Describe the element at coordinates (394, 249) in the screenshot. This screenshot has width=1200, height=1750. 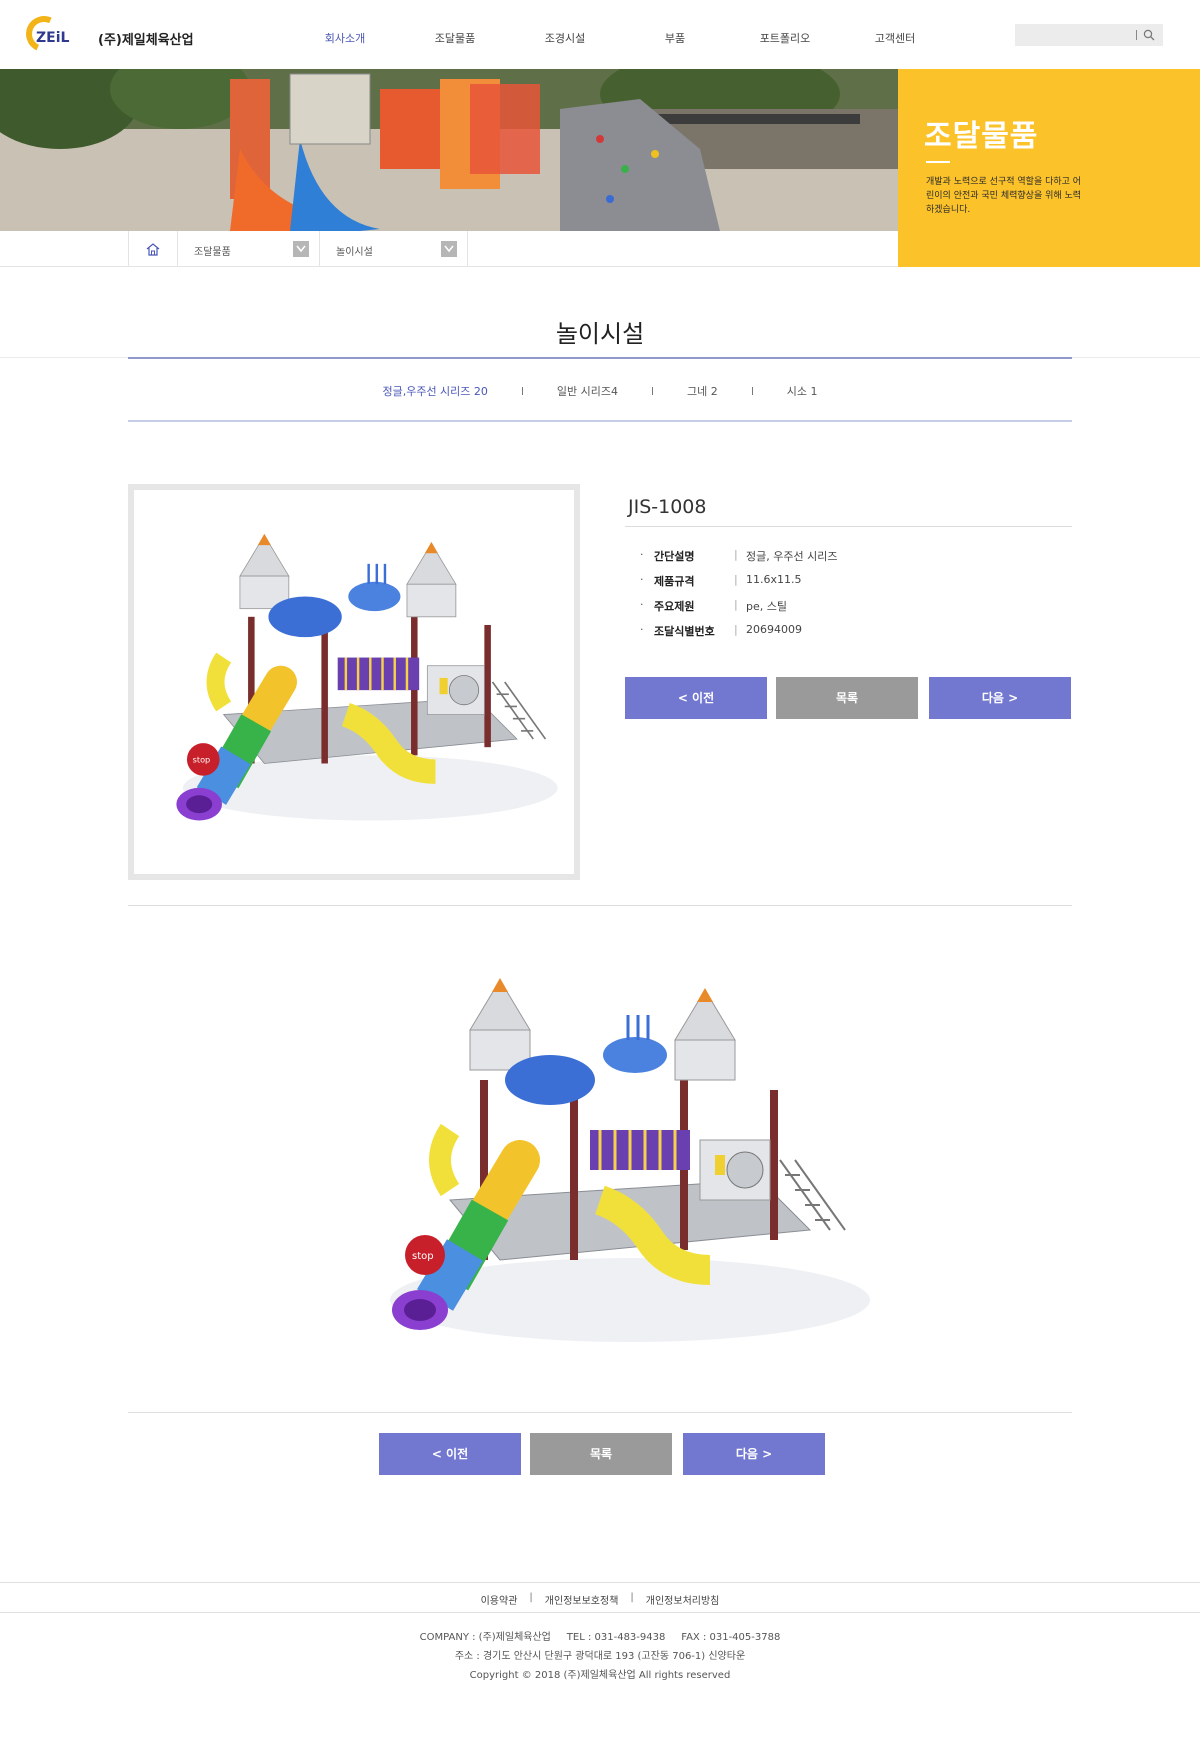
I see `breadcrumb-select-subcategory: 놀이시설` at that location.